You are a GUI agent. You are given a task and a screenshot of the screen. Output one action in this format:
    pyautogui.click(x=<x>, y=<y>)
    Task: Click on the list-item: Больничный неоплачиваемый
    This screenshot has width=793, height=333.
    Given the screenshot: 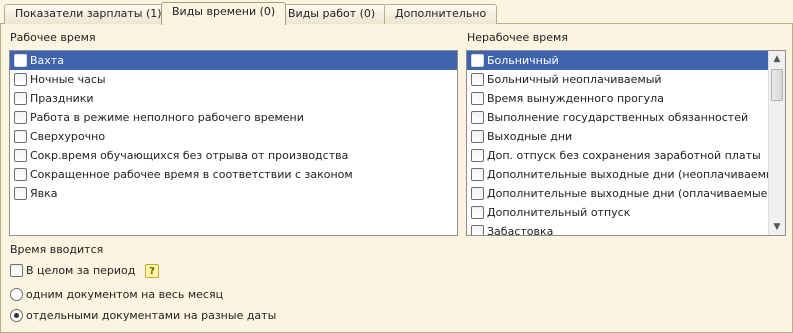 What is the action you would take?
    pyautogui.click(x=617, y=79)
    